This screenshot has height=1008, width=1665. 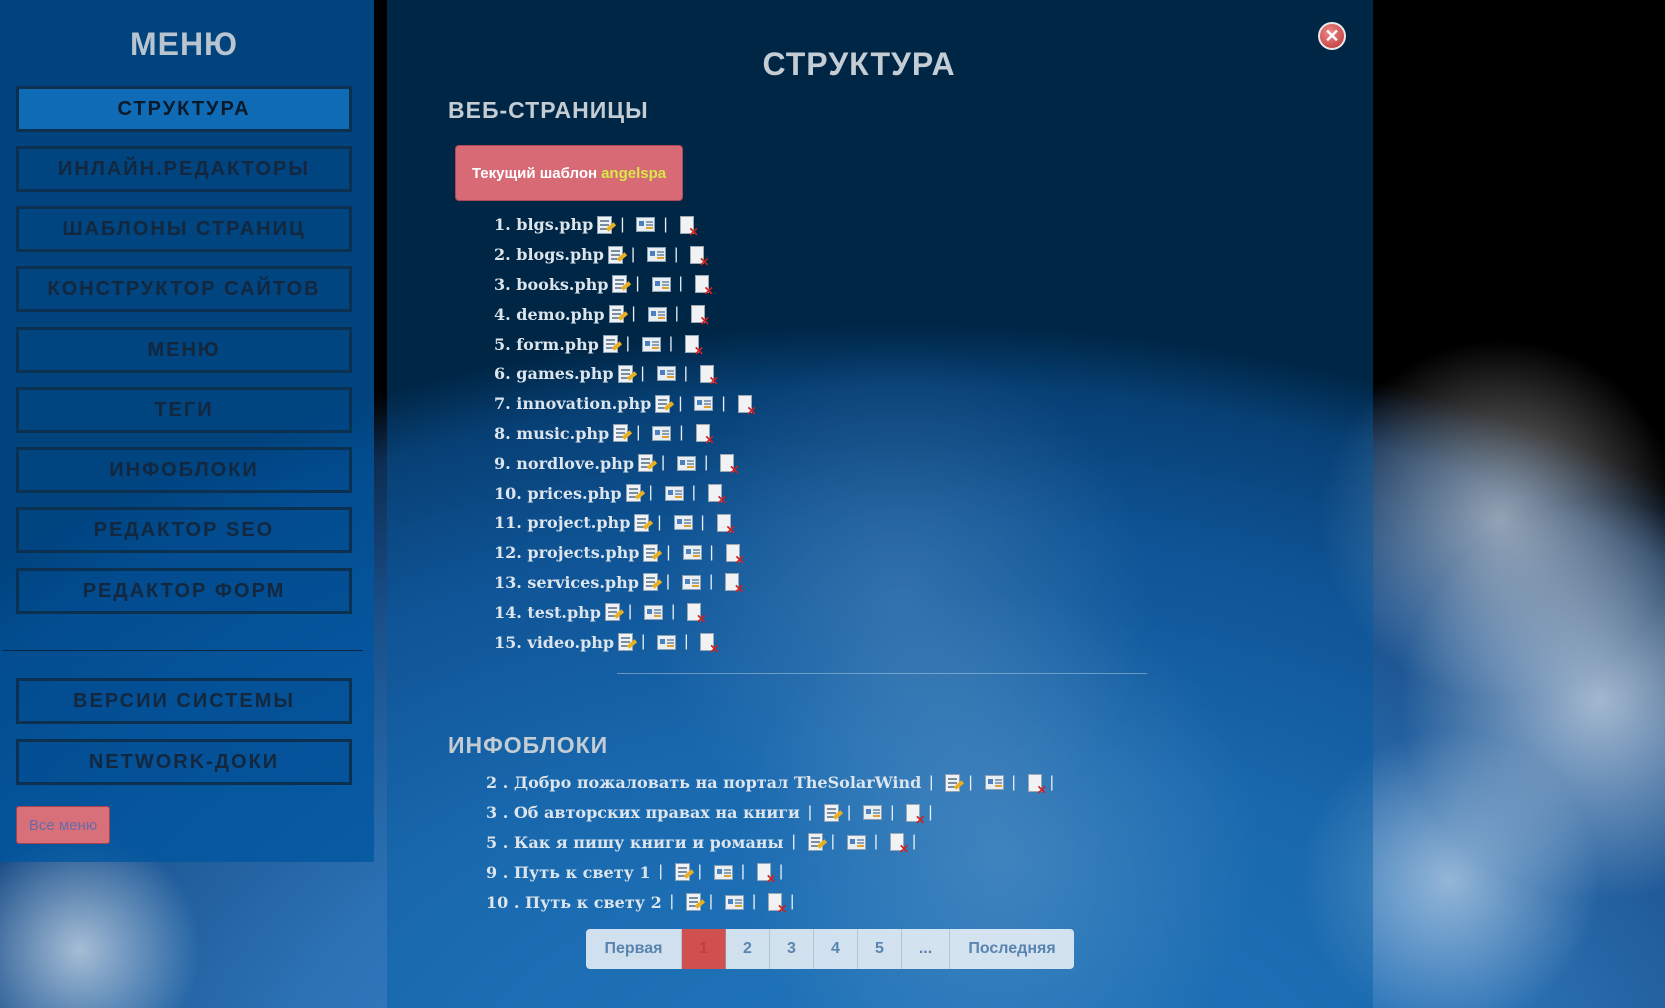 What do you see at coordinates (554, 642) in the screenshot?
I see `page-link: 15. video.php` at bounding box center [554, 642].